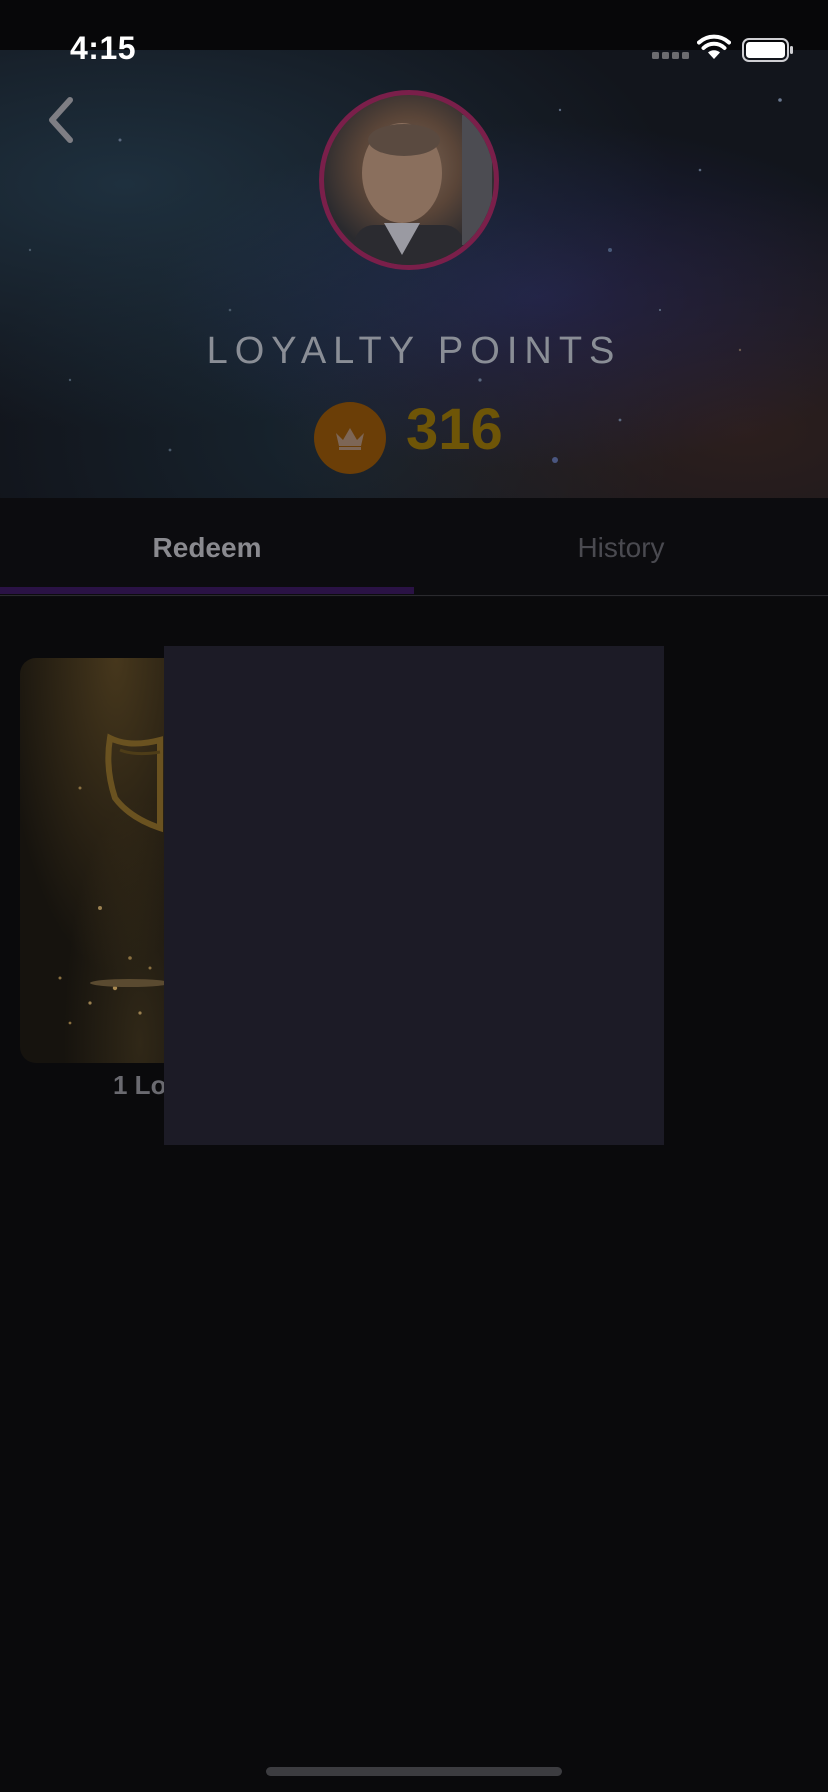  What do you see at coordinates (423, 190) in the screenshot?
I see `avatar-photo` at bounding box center [423, 190].